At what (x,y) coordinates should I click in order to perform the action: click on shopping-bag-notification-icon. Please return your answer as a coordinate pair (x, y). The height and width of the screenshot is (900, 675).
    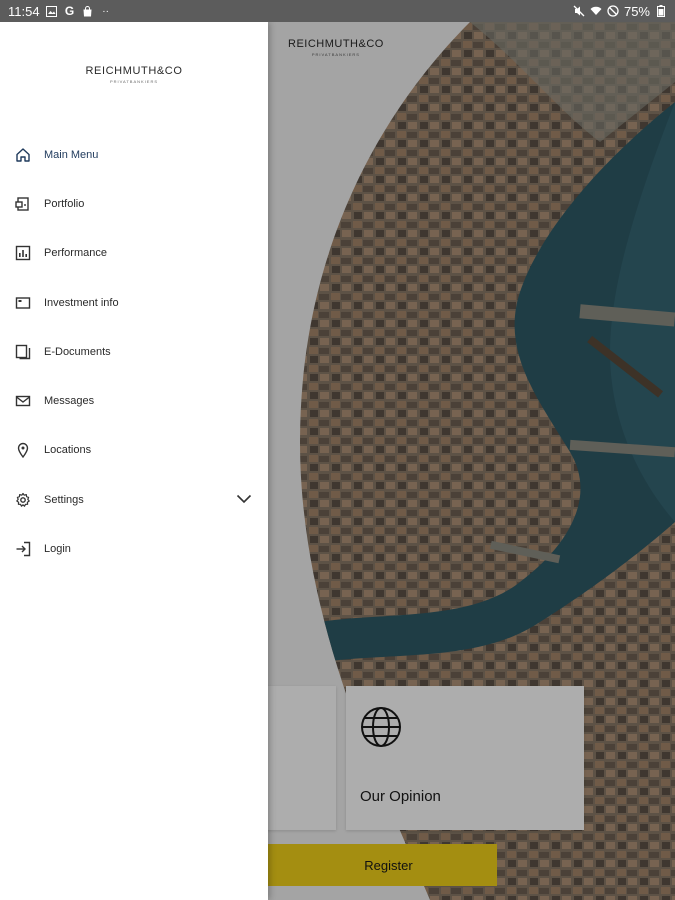
    Looking at the image, I should click on (88, 11).